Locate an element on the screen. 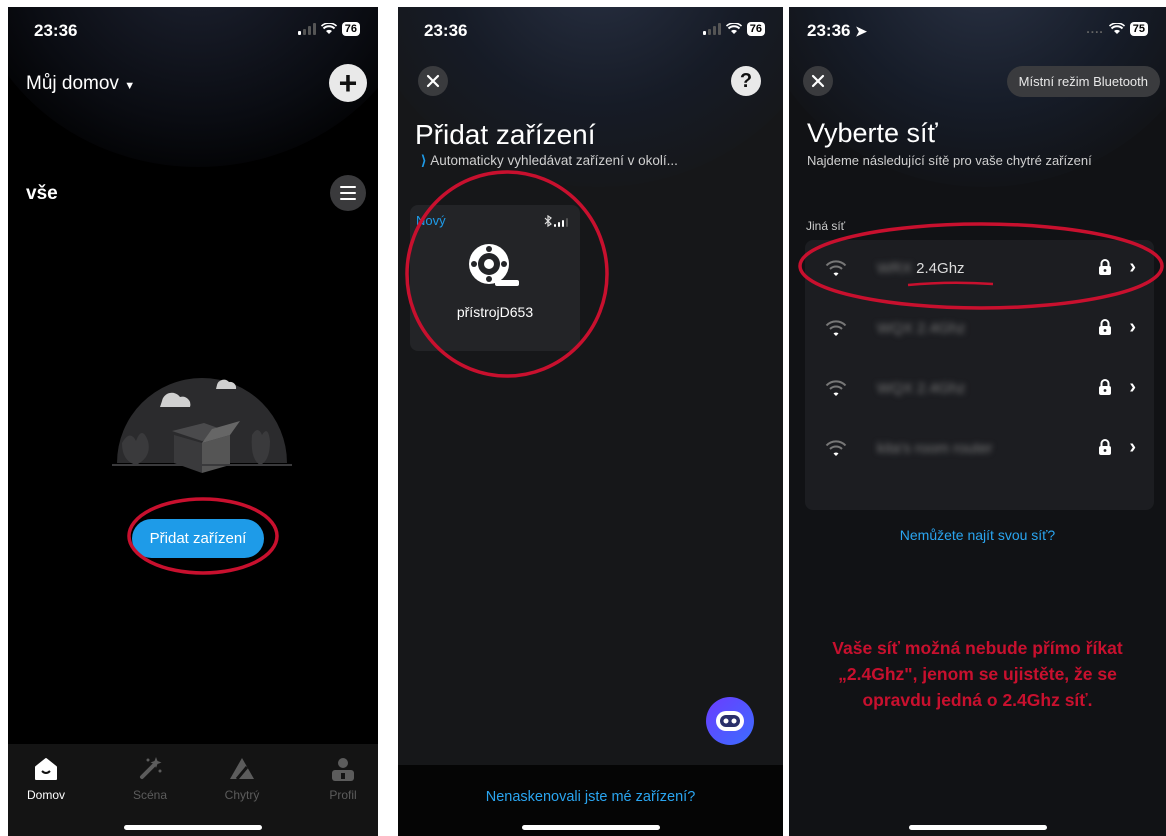 Image resolution: width=1166 pixels, height=836 pixels. not-scanned-link: Nenaskenovali jste mé zařízení? is located at coordinates (590, 797).